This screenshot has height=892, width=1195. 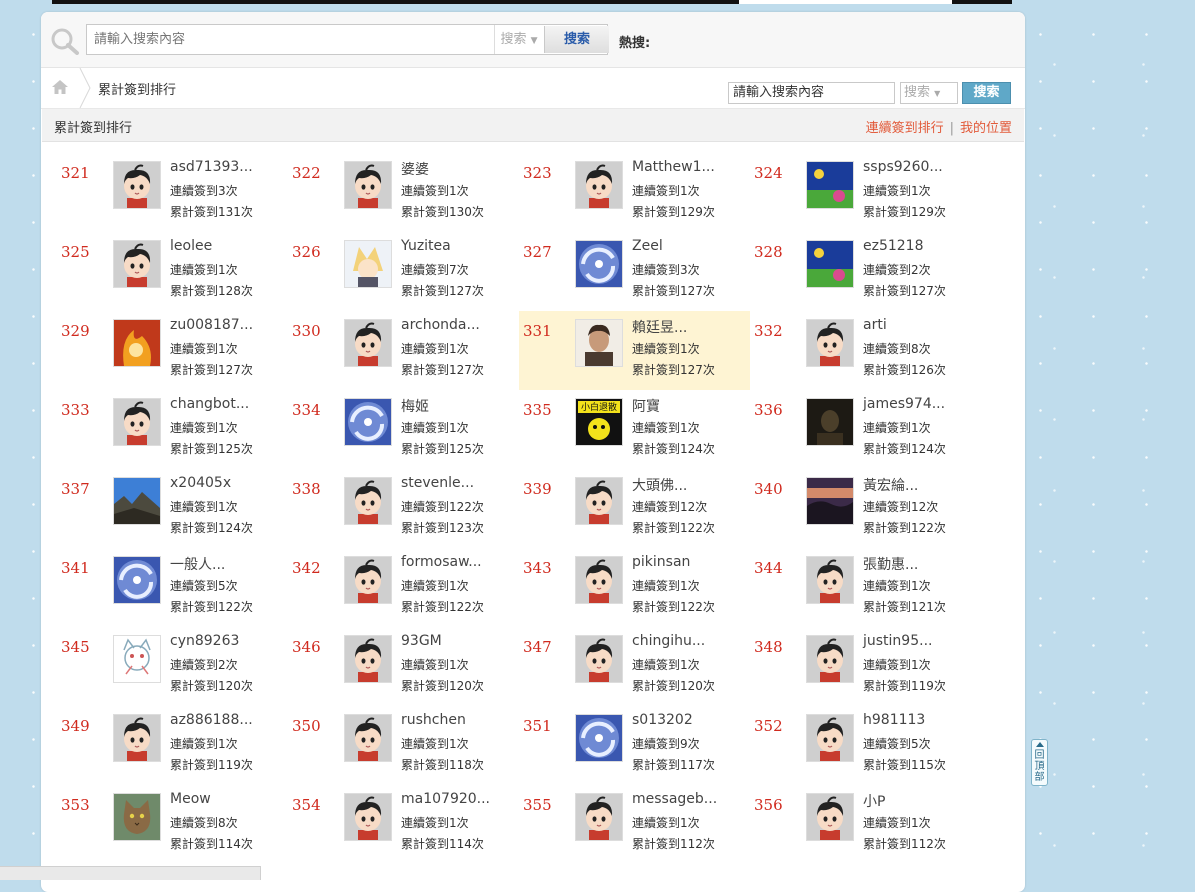 What do you see at coordinates (646, 406) in the screenshot?
I see `username-link: 阿寶` at bounding box center [646, 406].